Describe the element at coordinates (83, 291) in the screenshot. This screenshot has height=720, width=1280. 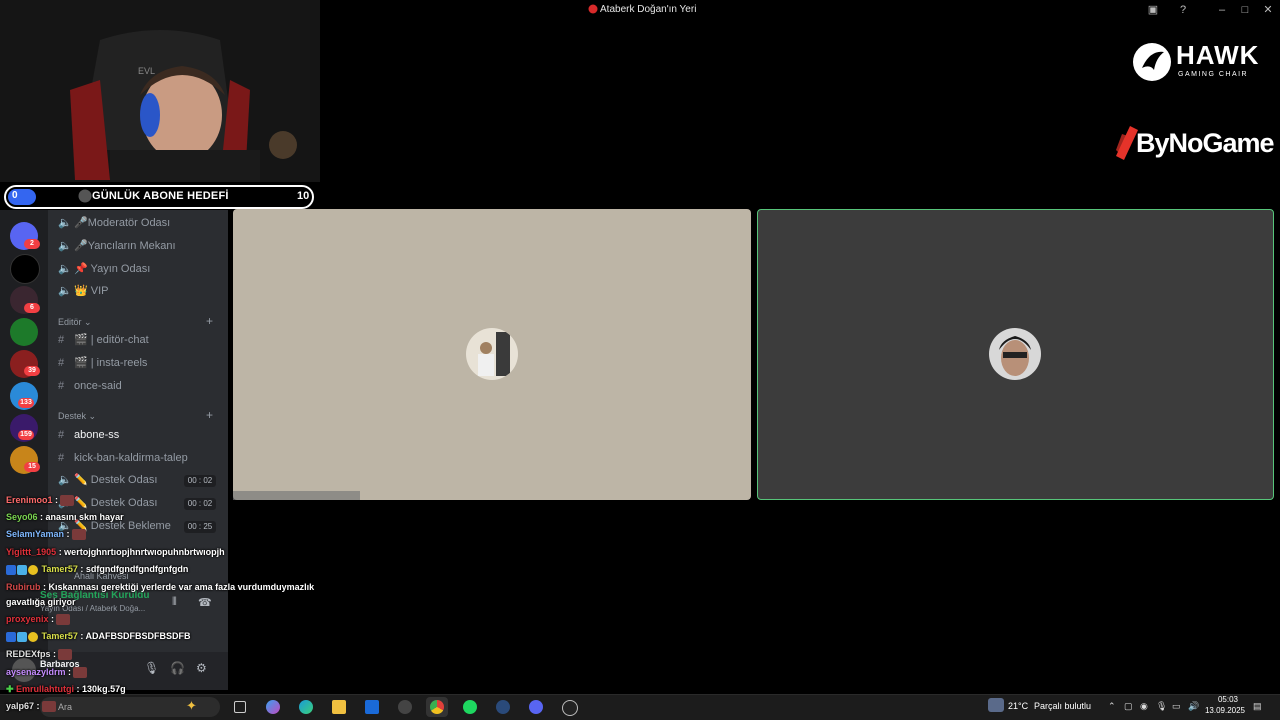
I see `voice-channel: 🔈 👑 VIP` at that location.